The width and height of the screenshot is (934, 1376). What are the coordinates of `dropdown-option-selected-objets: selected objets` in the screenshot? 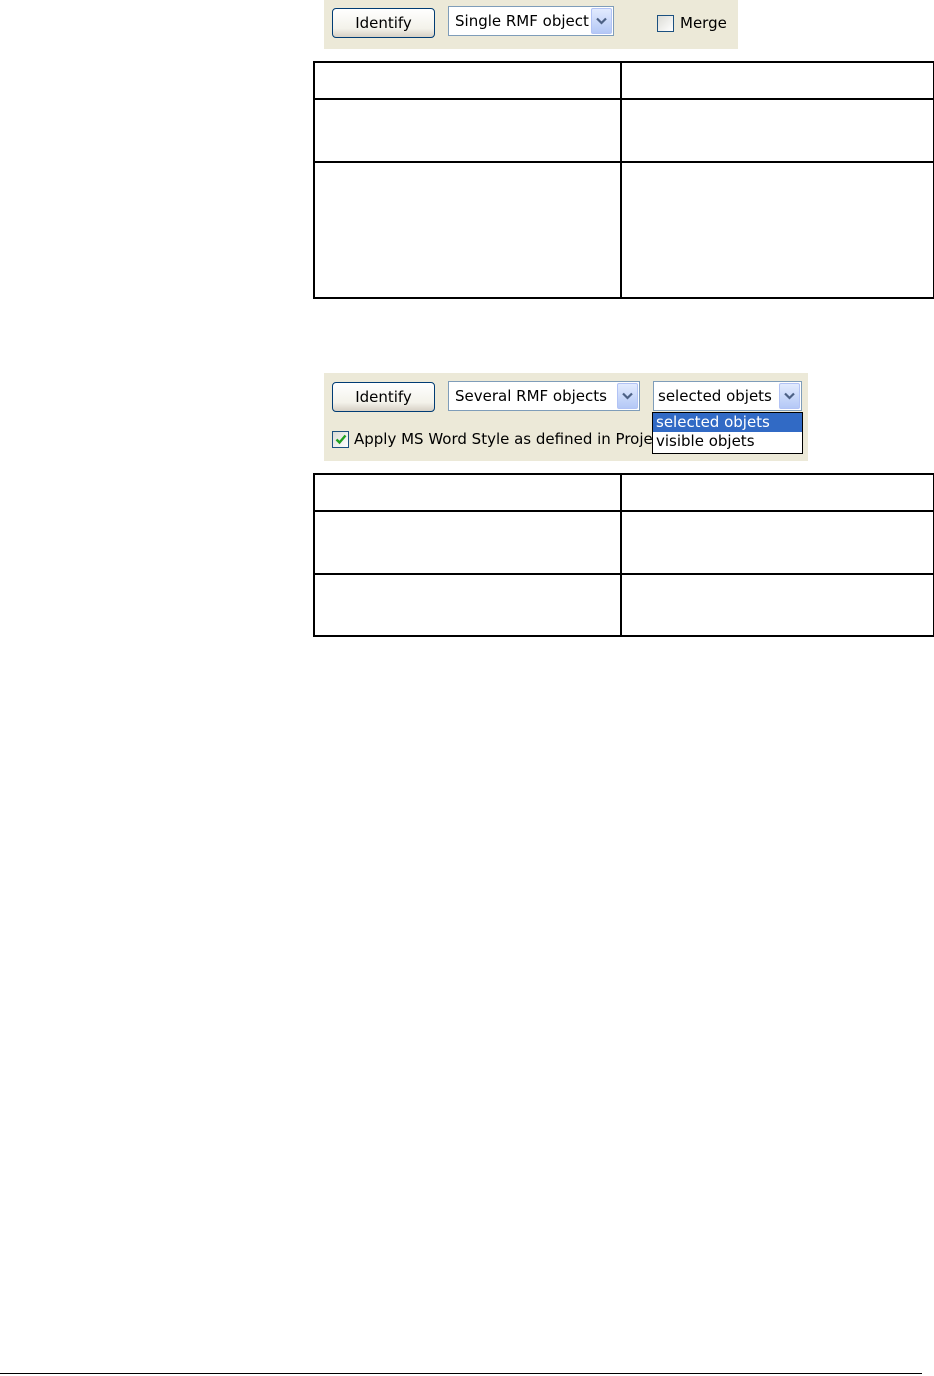 It's located at (727, 422).